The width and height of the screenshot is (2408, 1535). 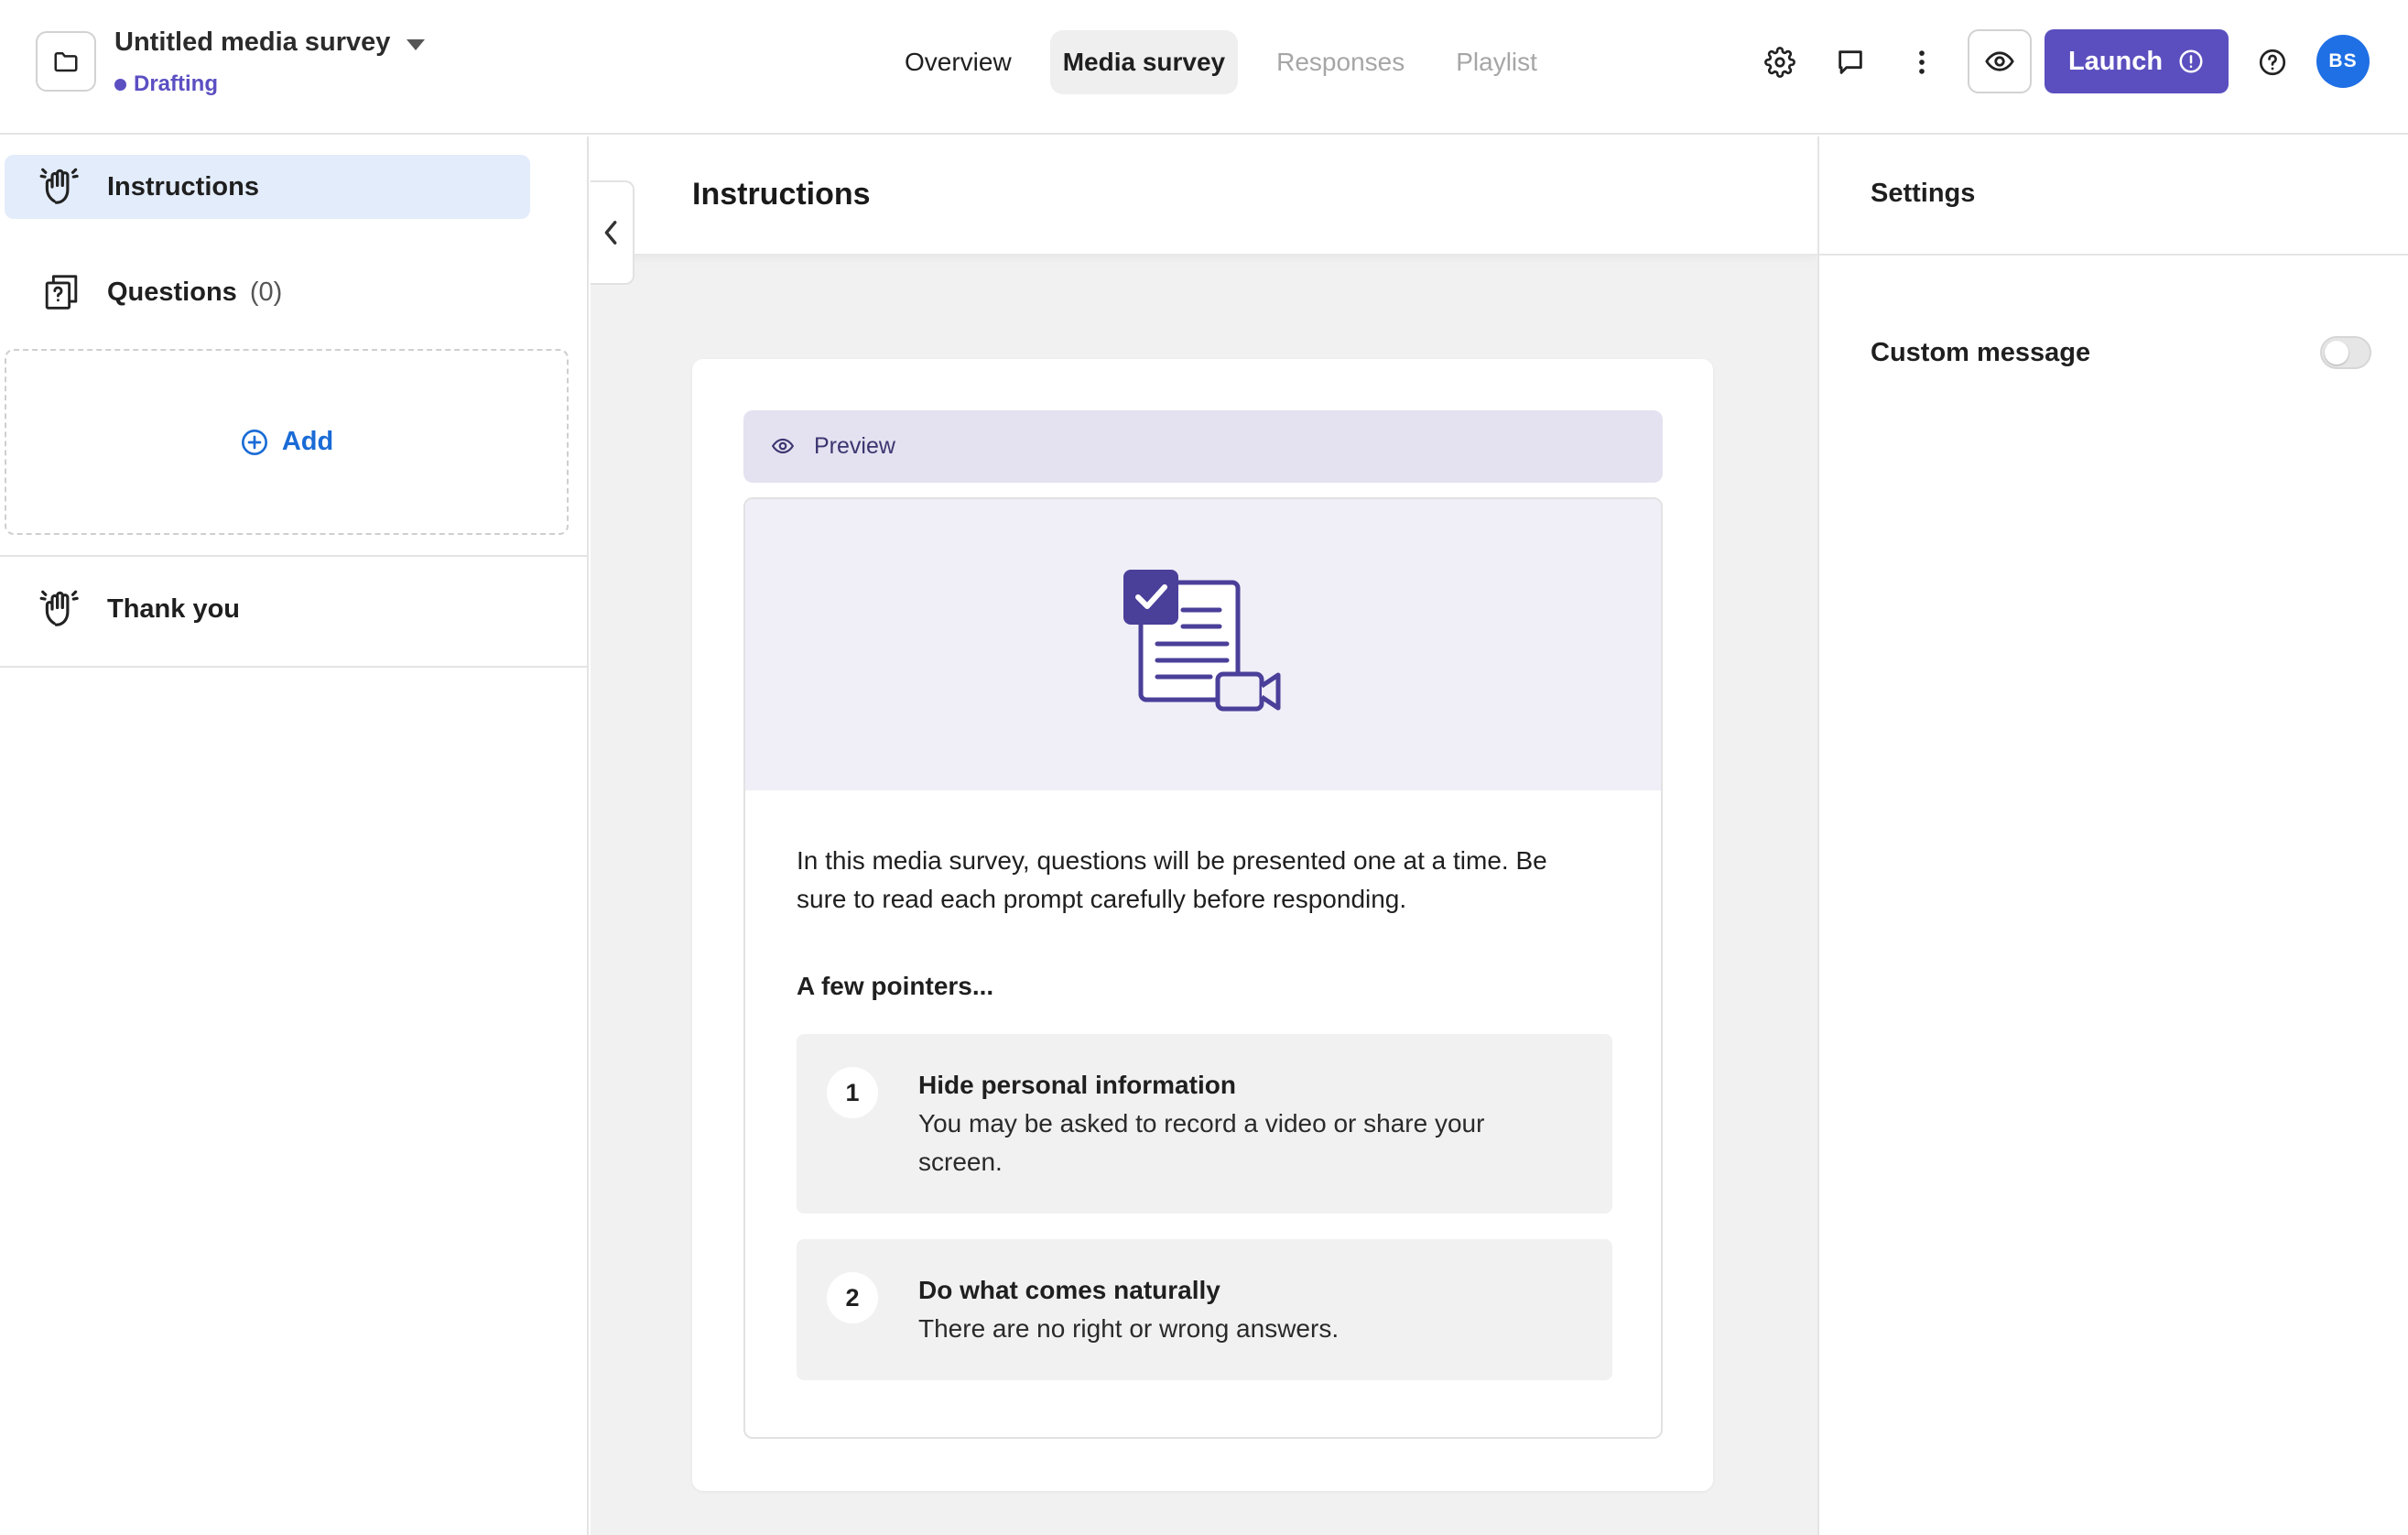 I want to click on settings-header: Settings, so click(x=2113, y=196).